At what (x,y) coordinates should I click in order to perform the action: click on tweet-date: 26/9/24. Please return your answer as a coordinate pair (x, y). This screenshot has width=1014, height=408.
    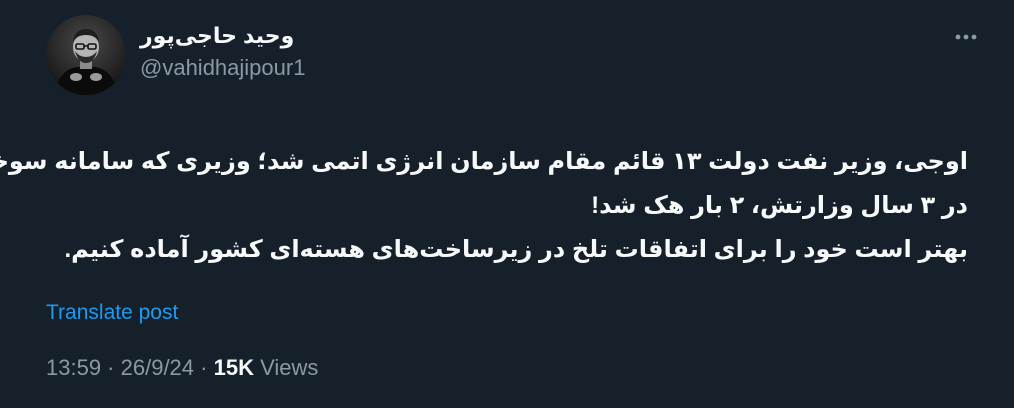
    Looking at the image, I should click on (157, 367).